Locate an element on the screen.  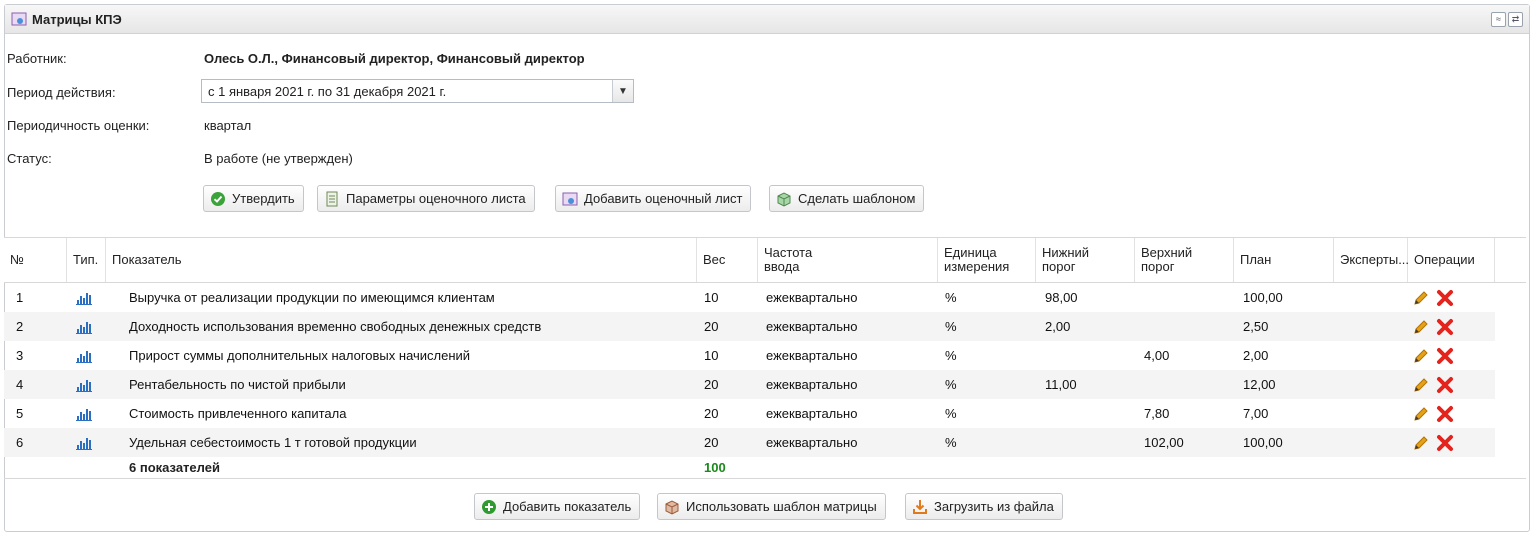
make-template-label: Сделать шаблоном is located at coordinates (857, 198).